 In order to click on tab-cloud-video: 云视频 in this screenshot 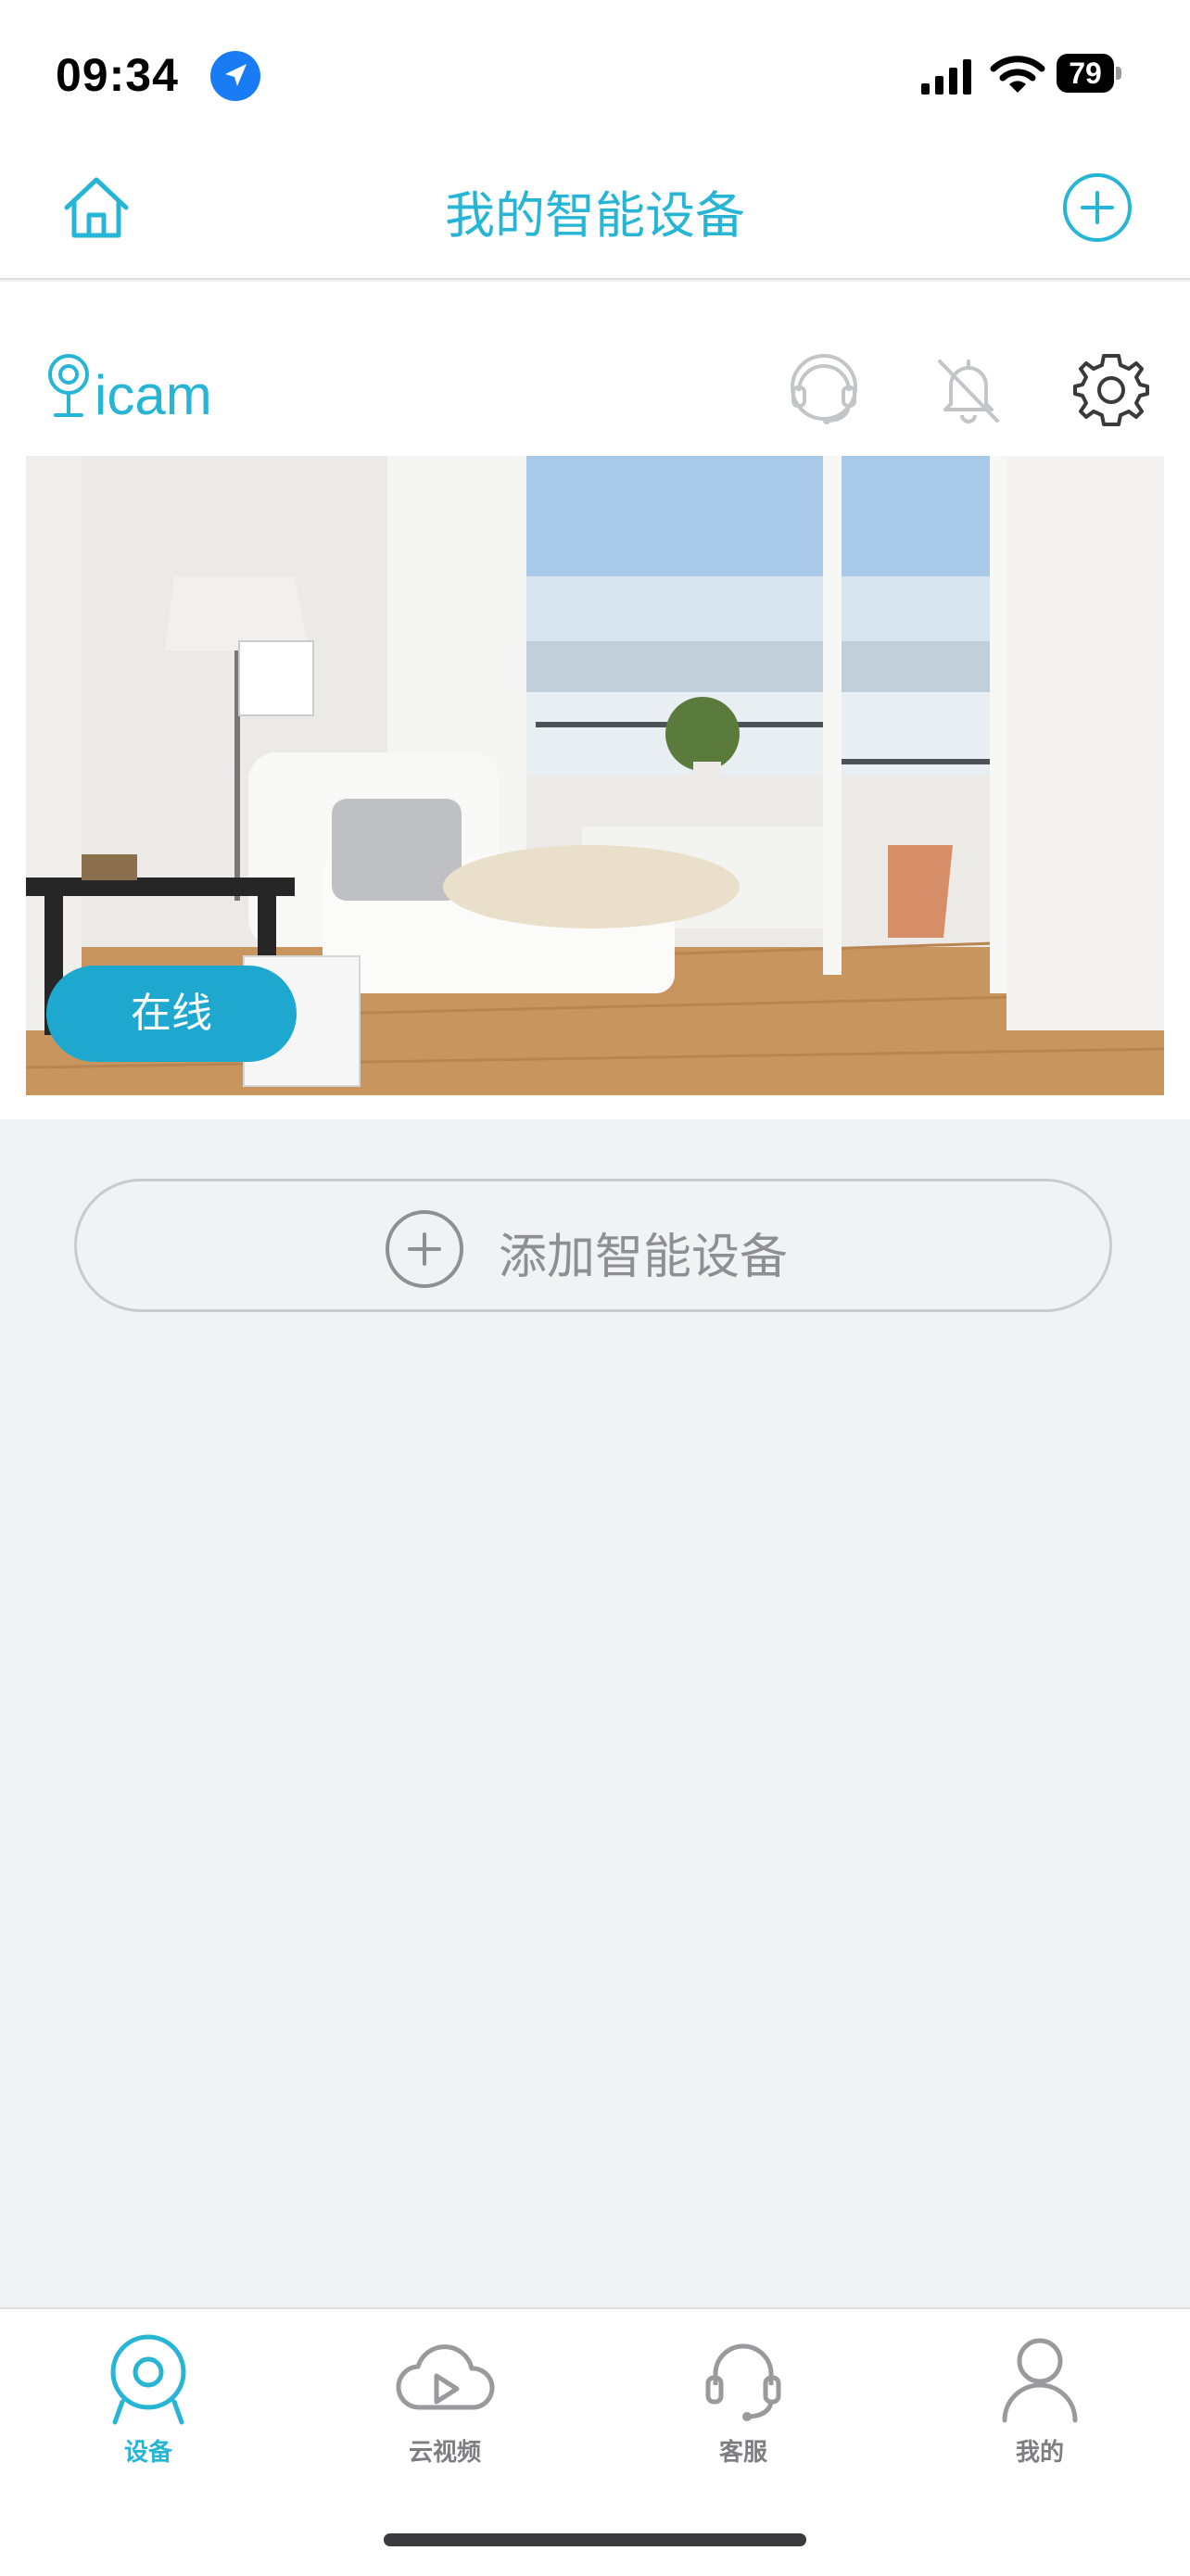, I will do `click(445, 2396)`.